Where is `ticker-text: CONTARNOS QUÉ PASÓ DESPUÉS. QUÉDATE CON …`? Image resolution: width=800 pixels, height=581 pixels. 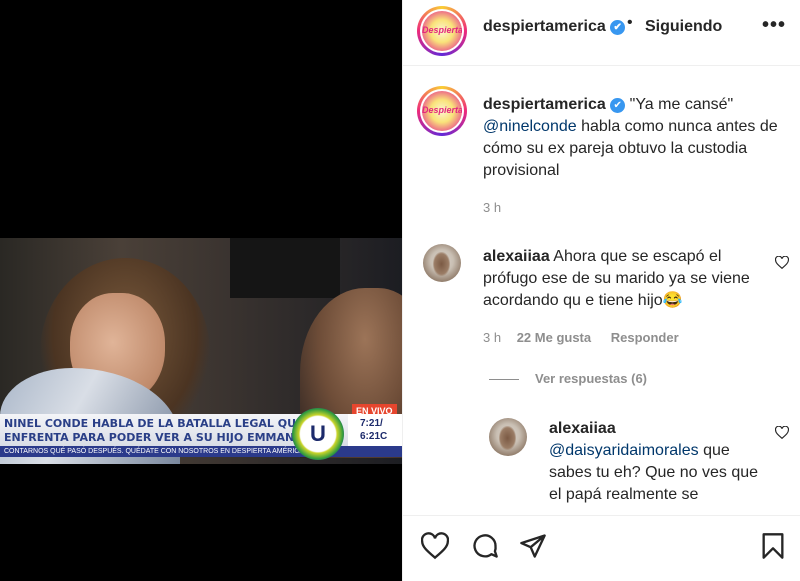
ticker-text: CONTARNOS QUÉ PASÓ DESPUÉS. QUÉDATE CON … is located at coordinates (154, 451).